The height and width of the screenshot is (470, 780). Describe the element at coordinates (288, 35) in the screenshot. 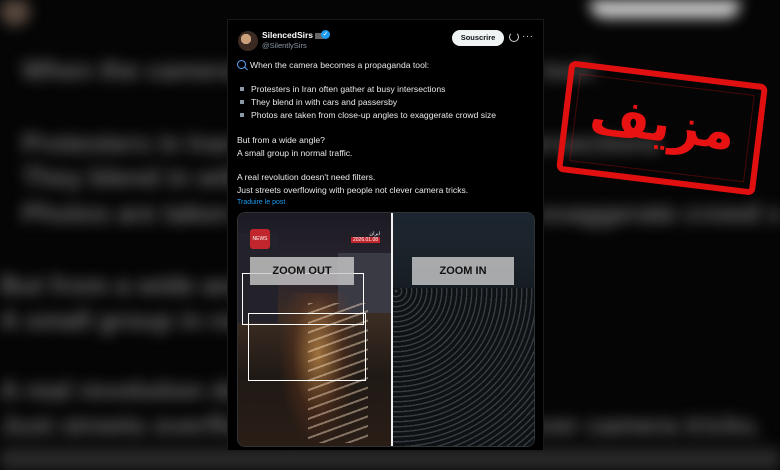

I see `username-text: SilencedSirs` at that location.